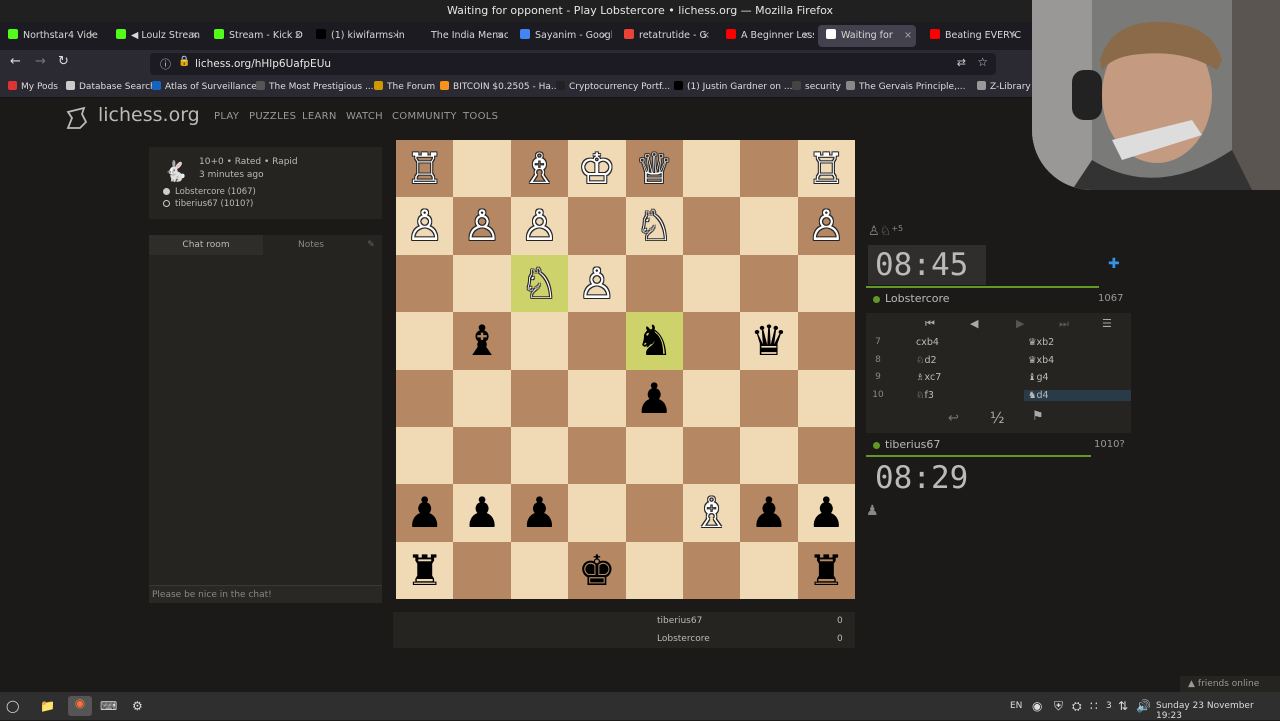 This screenshot has height=721, width=1280. Describe the element at coordinates (424, 168) in the screenshot. I see `white-rook-h1-icon: ♖` at that location.